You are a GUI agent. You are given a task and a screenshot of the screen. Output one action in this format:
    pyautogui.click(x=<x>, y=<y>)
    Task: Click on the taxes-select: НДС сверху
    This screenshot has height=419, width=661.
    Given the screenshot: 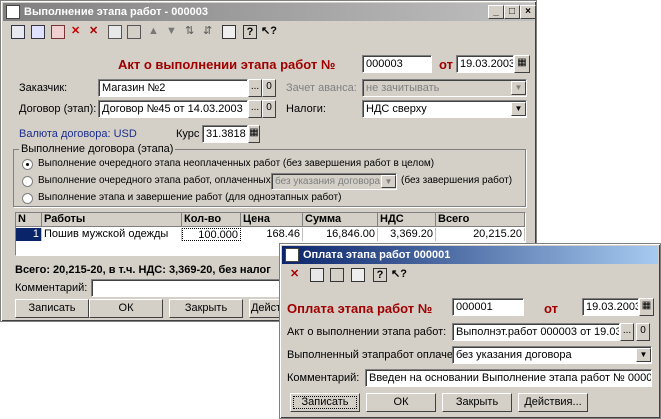 What is the action you would take?
    pyautogui.click(x=444, y=109)
    